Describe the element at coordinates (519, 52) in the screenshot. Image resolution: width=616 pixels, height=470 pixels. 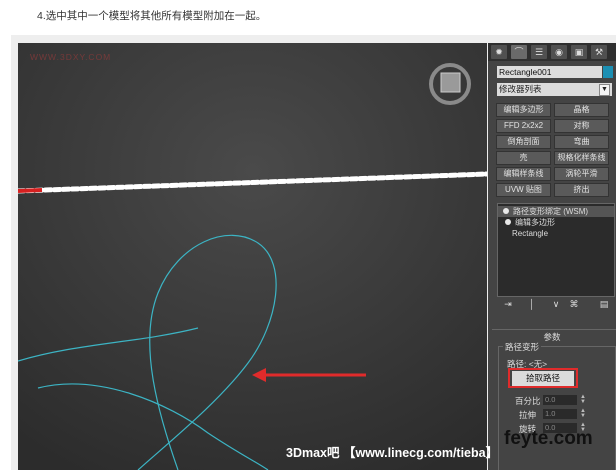
I see `modify-tab-icon: ⌒` at that location.